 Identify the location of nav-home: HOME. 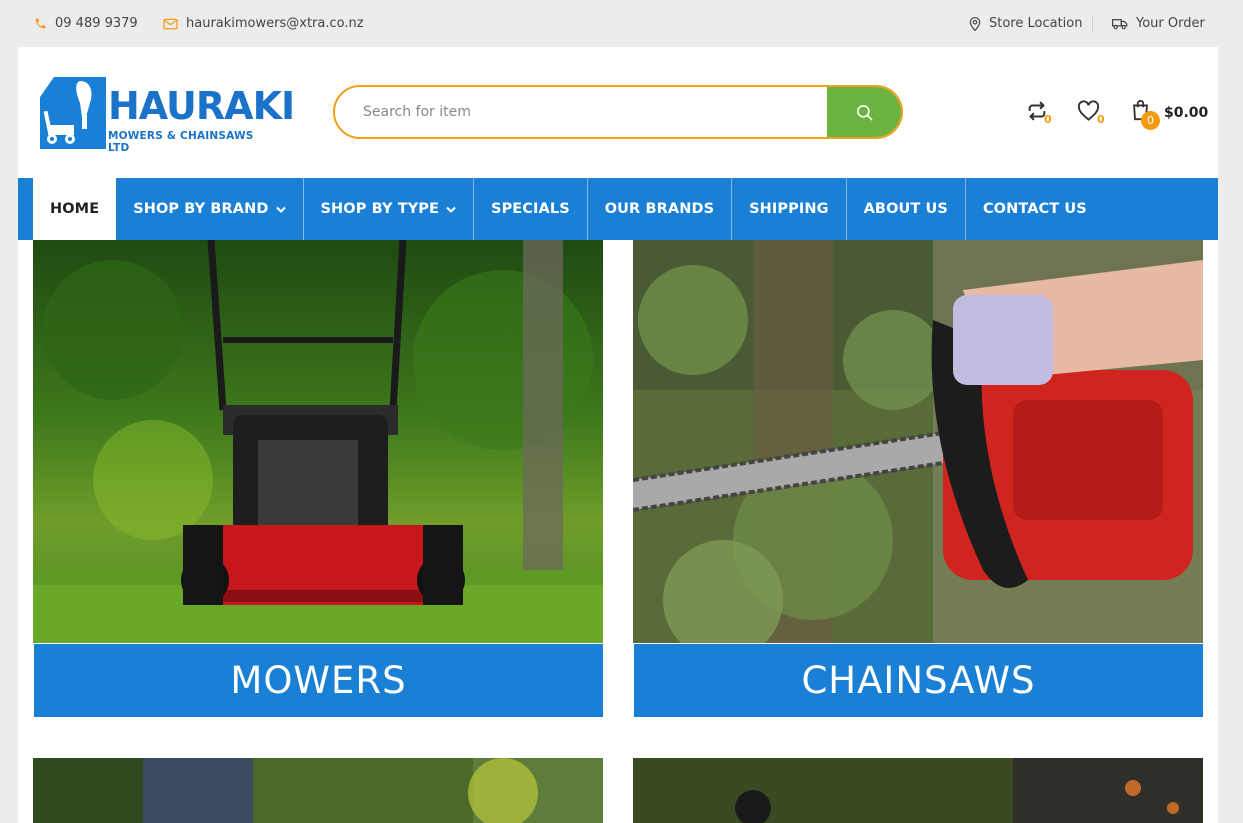
(75, 209).